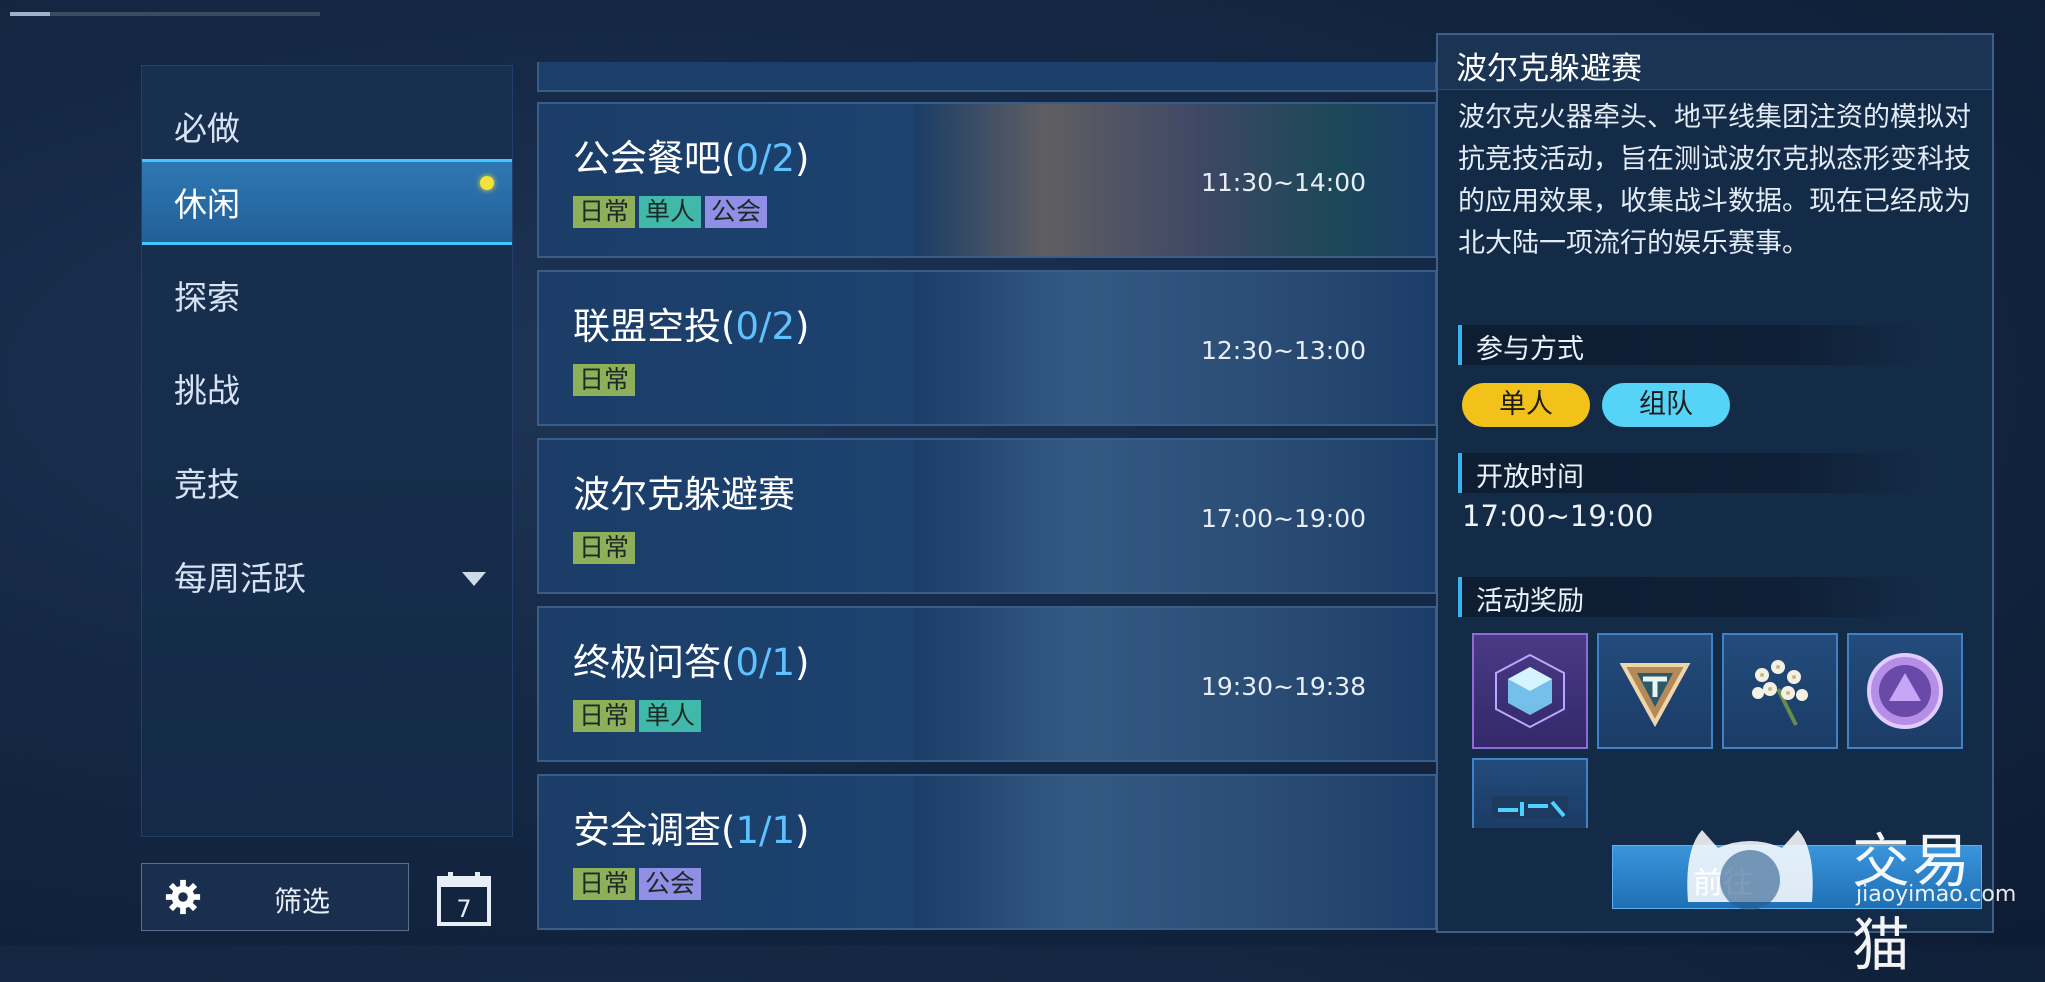 Image resolution: width=2045 pixels, height=982 pixels. Describe the element at coordinates (1695, 345) in the screenshot. I see `section-participation: 参与方式` at that location.